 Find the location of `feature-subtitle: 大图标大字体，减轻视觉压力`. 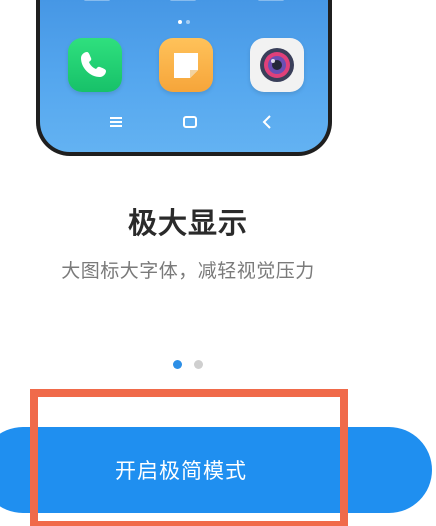

feature-subtitle: 大图标大字体，减轻视觉压力 is located at coordinates (188, 271).